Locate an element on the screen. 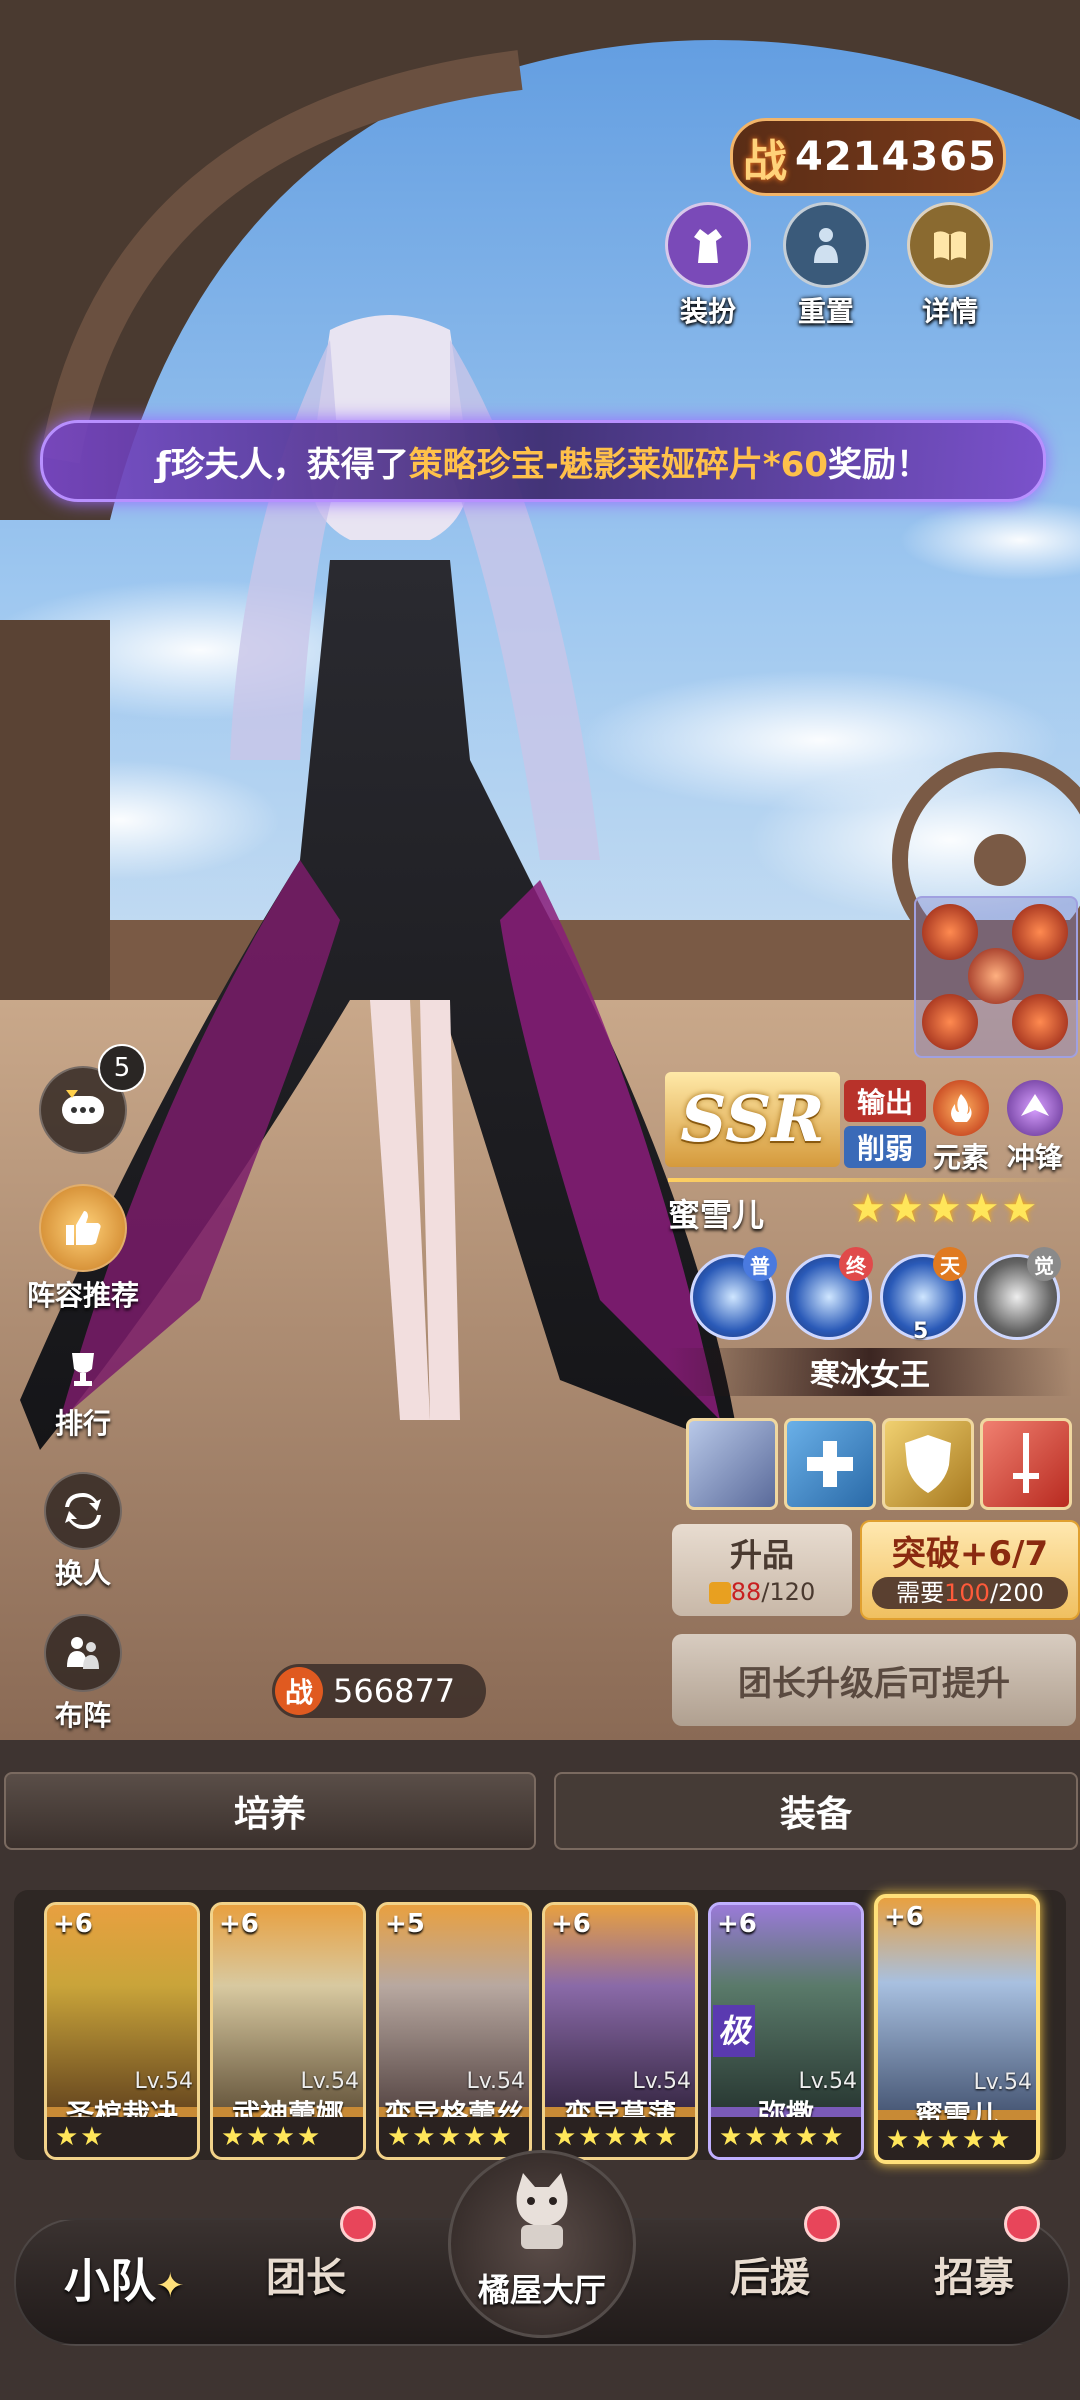 This screenshot has width=1080, height=2400. nav-support-label: 后援 is located at coordinates (770, 2278).